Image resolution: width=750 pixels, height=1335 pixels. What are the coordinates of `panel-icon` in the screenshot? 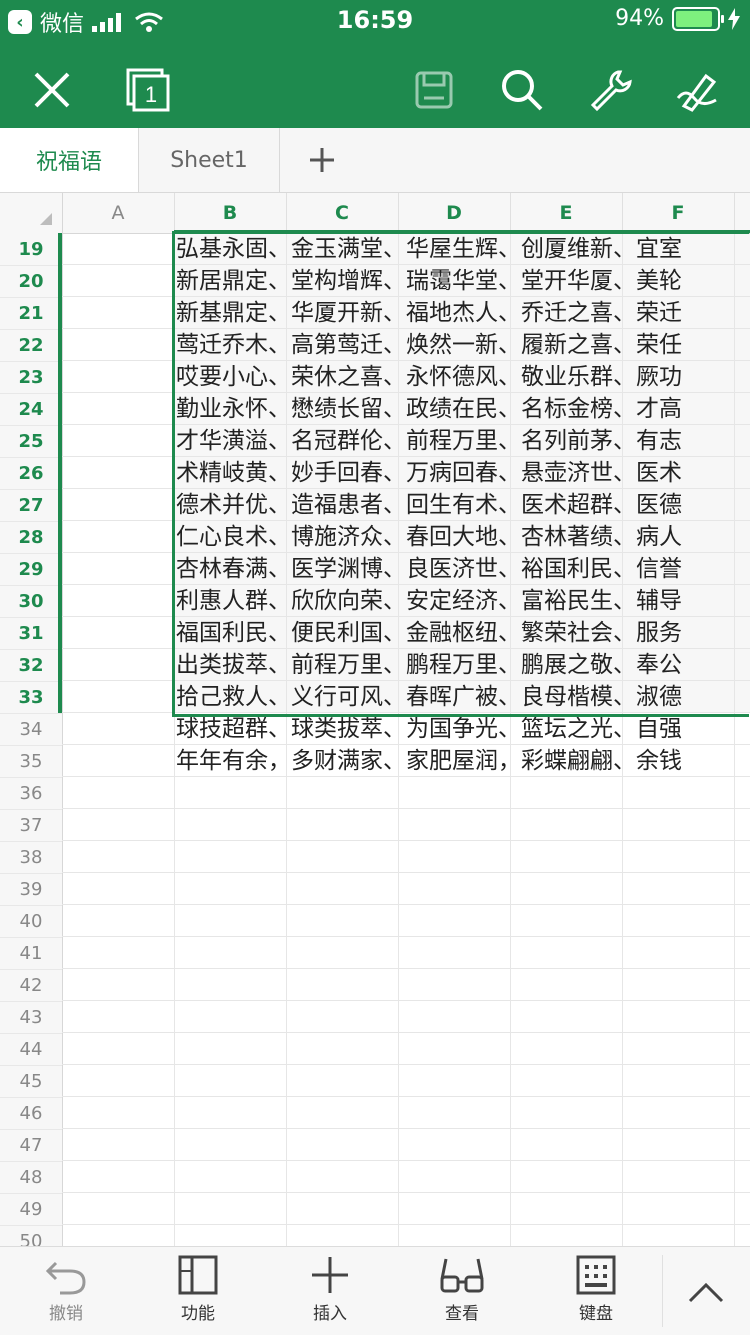 It's located at (198, 1275).